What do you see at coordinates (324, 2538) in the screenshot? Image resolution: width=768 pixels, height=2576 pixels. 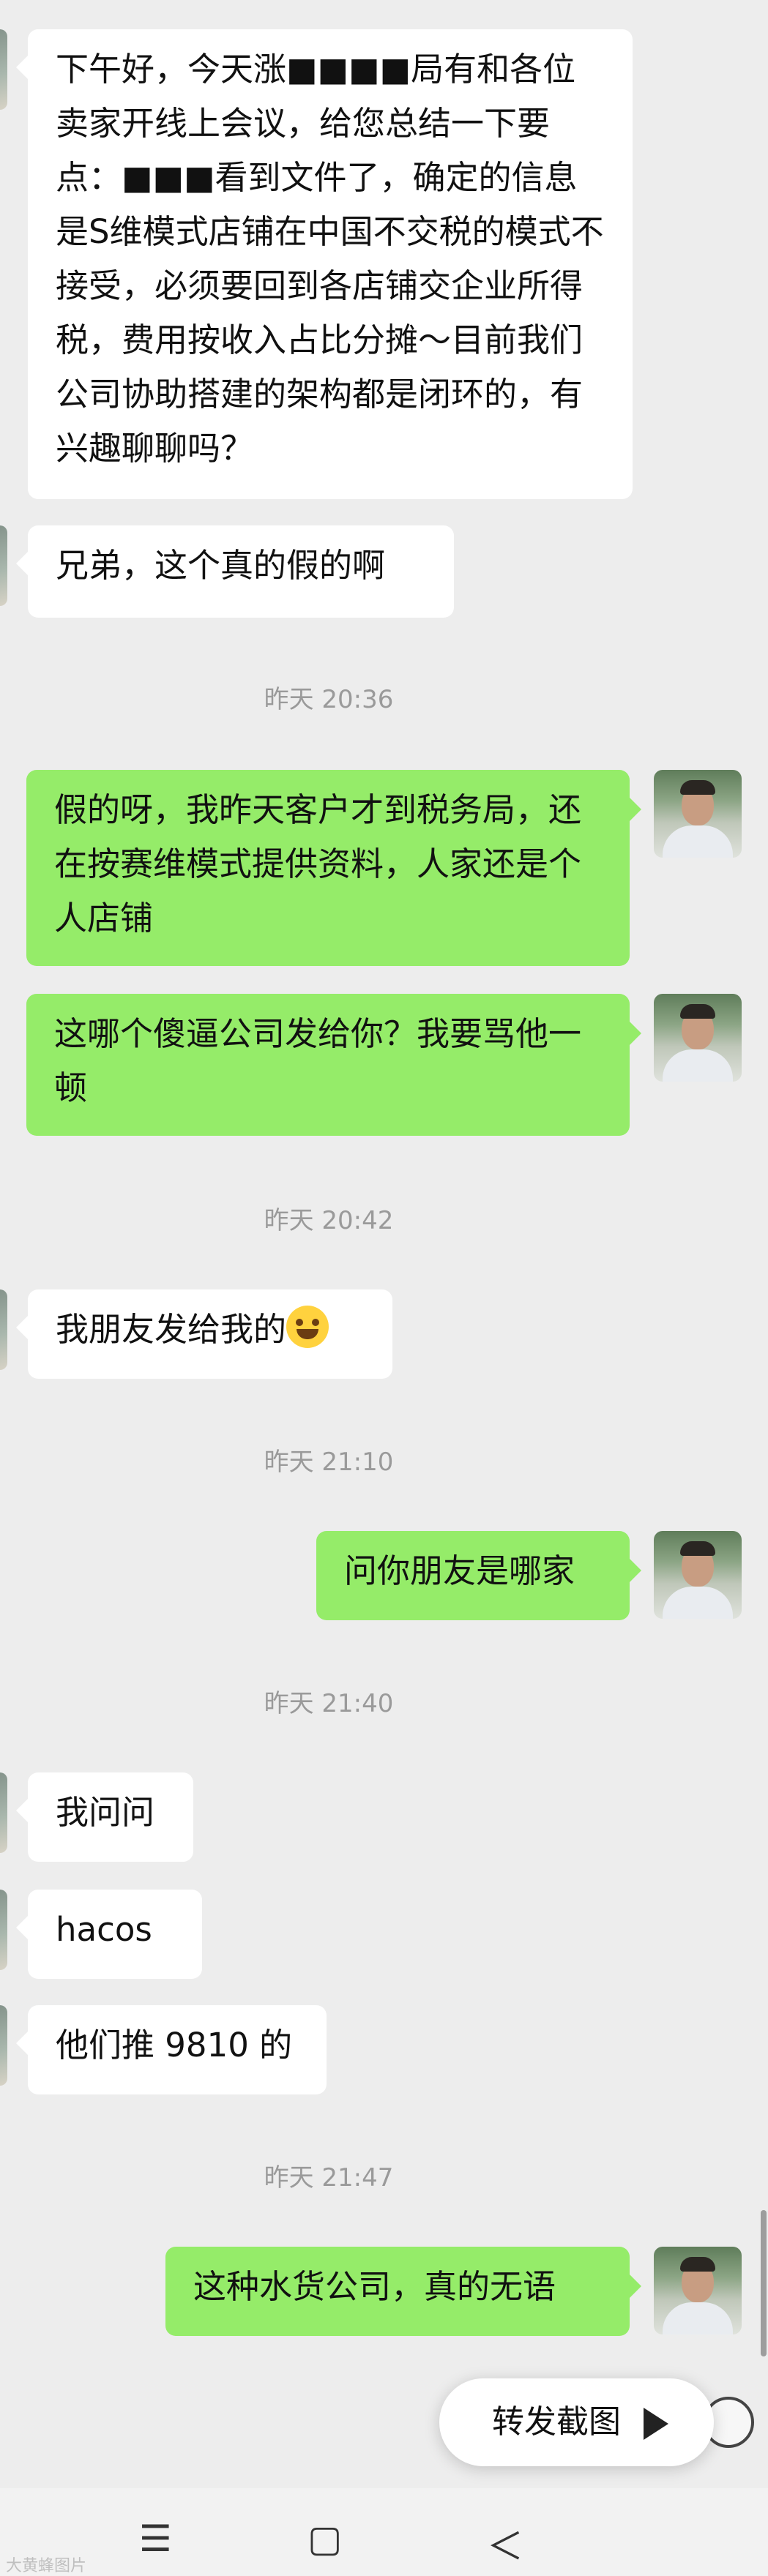 I see `home-icon: ▢` at bounding box center [324, 2538].